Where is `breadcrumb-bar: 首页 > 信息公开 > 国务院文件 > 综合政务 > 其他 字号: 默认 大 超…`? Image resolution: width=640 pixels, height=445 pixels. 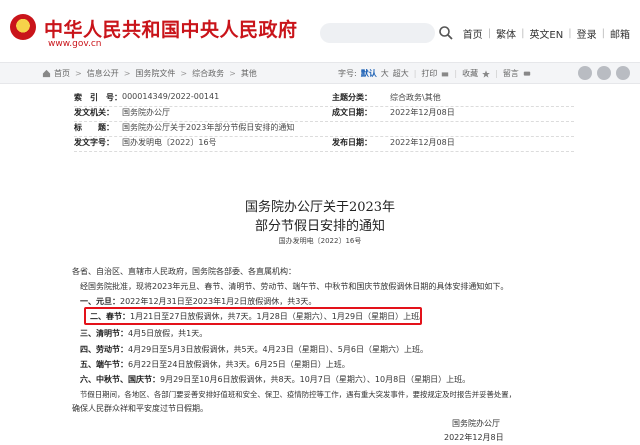
breadcrumb-bar: 首页 > 信息公开 > 国务院文件 > 综合政务 > 其他 字号: 默认 大 超… is located at coordinates (320, 73).